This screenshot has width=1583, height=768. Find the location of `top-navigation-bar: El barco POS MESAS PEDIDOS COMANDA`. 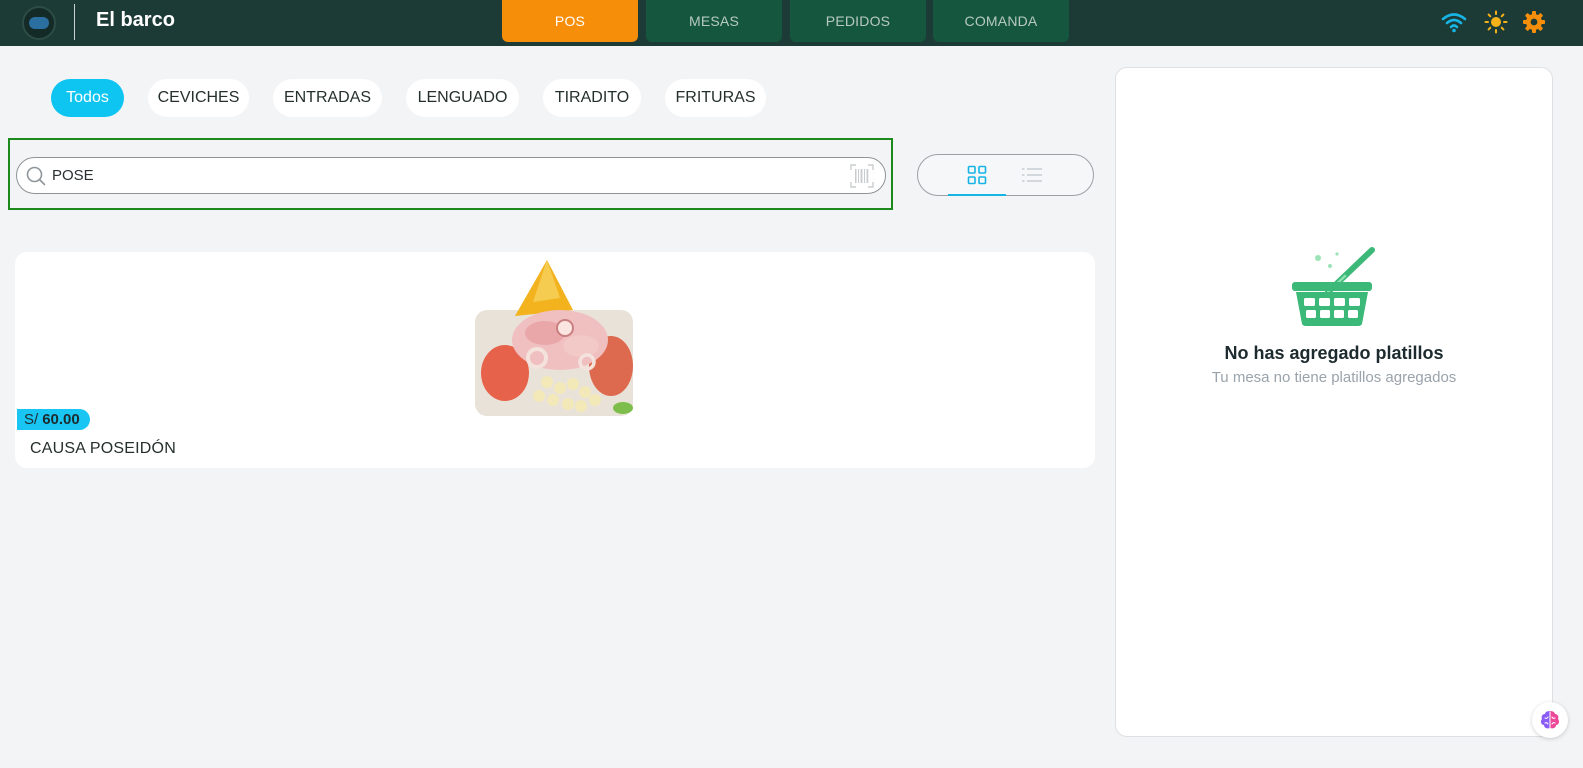

top-navigation-bar: El barco POS MESAS PEDIDOS COMANDA is located at coordinates (791, 23).